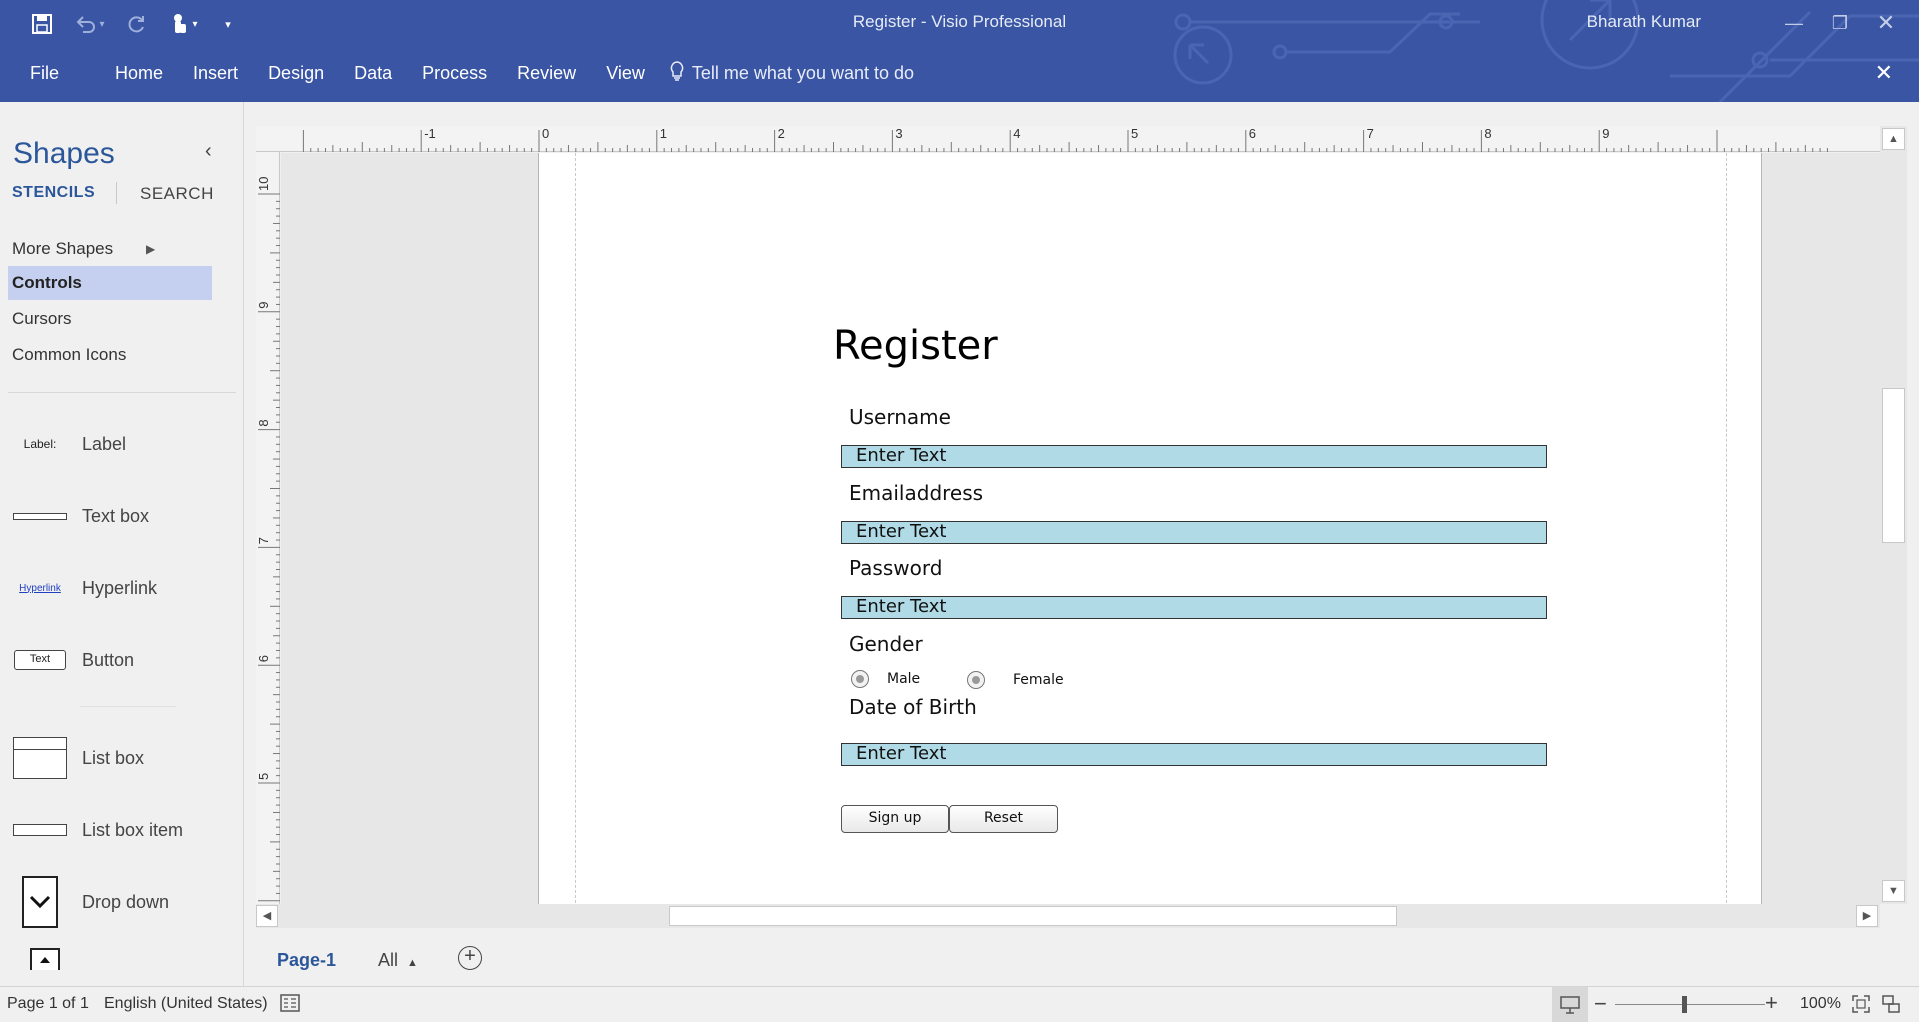 The image size is (1919, 1022). I want to click on pane-divider, so click(122, 392).